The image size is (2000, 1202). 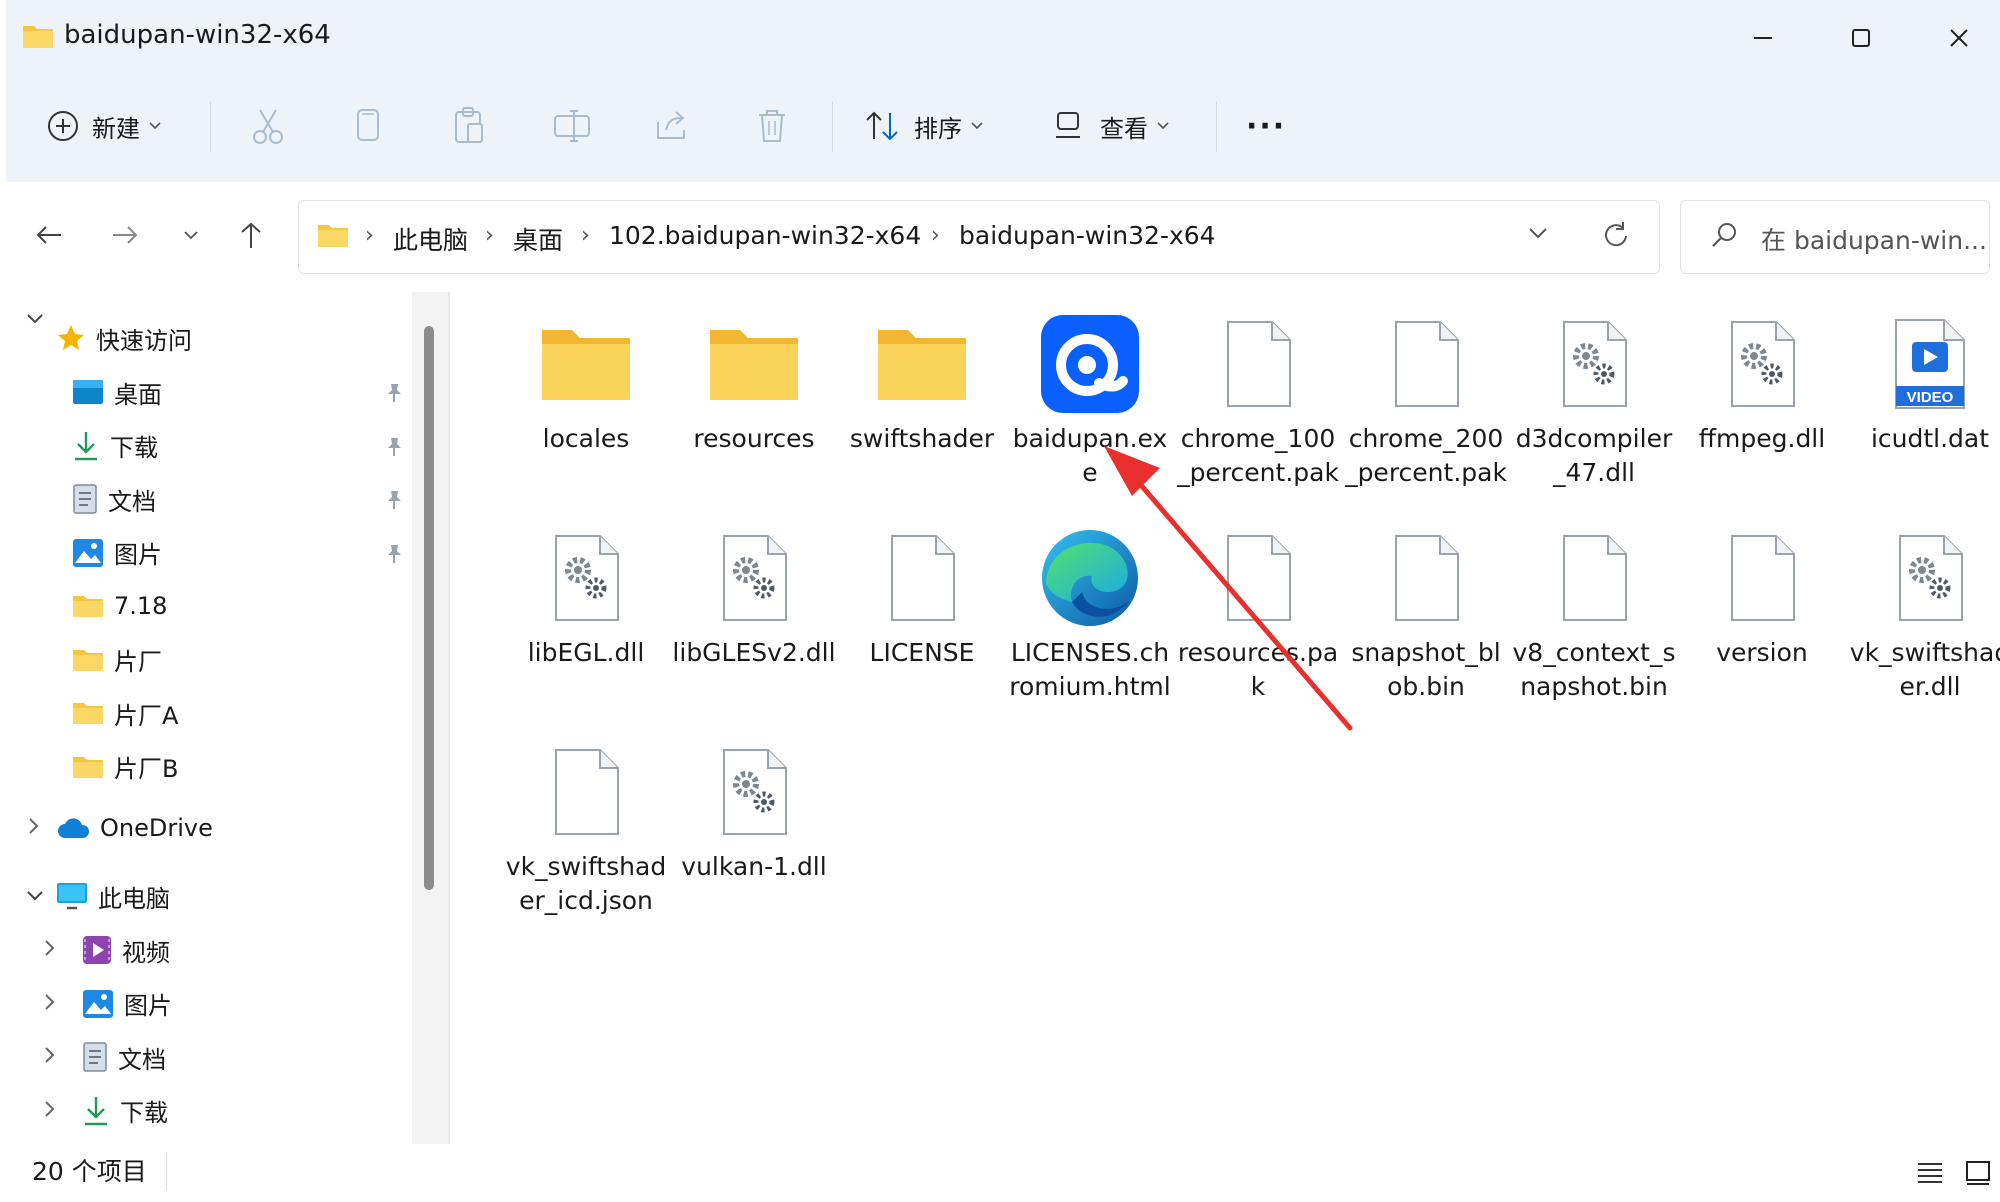 What do you see at coordinates (1090, 613) in the screenshot?
I see `file-item: LICENSES.chromium.html` at bounding box center [1090, 613].